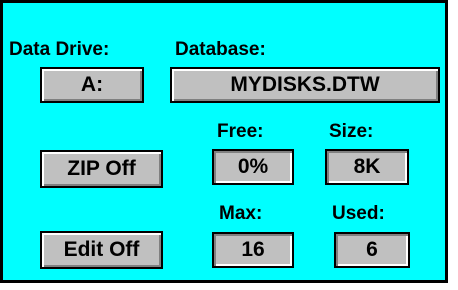 The width and height of the screenshot is (458, 290). I want to click on size-value: 8K, so click(367, 167).